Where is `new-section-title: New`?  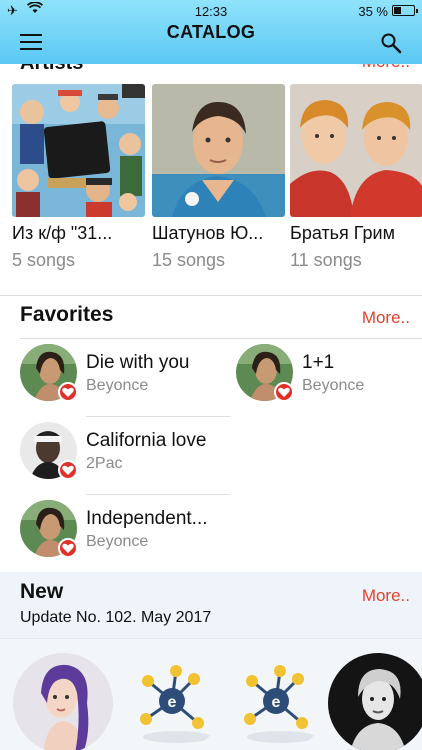 new-section-title: New is located at coordinates (42, 591).